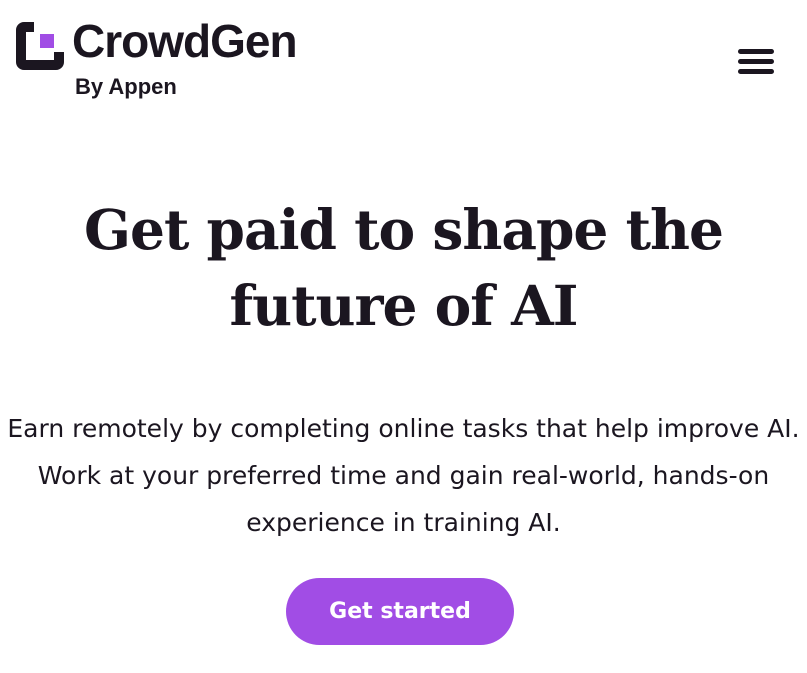 This screenshot has width=807, height=673. I want to click on menu-bar-middle, so click(756, 61).